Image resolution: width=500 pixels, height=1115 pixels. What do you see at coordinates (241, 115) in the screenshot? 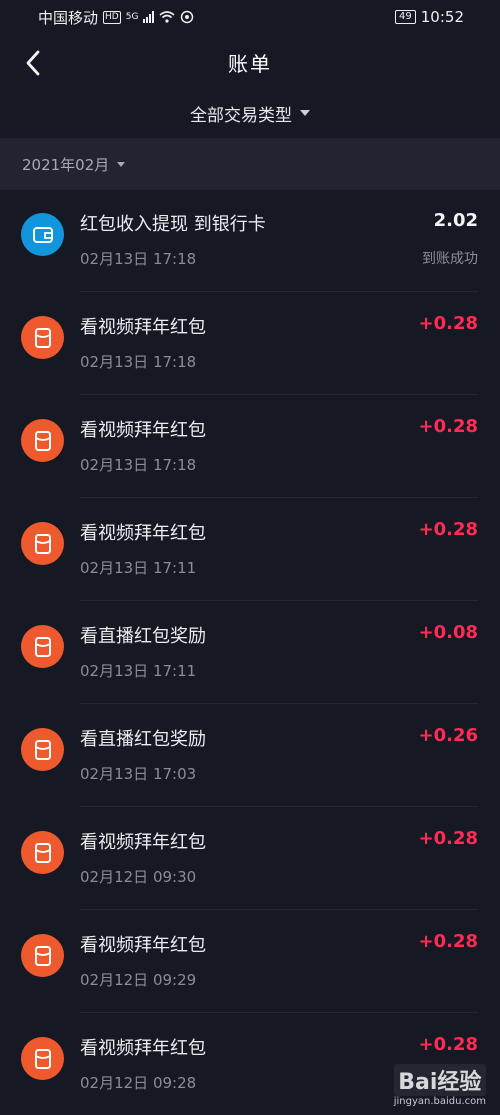
I see `filter-label: 全部交易类型` at bounding box center [241, 115].